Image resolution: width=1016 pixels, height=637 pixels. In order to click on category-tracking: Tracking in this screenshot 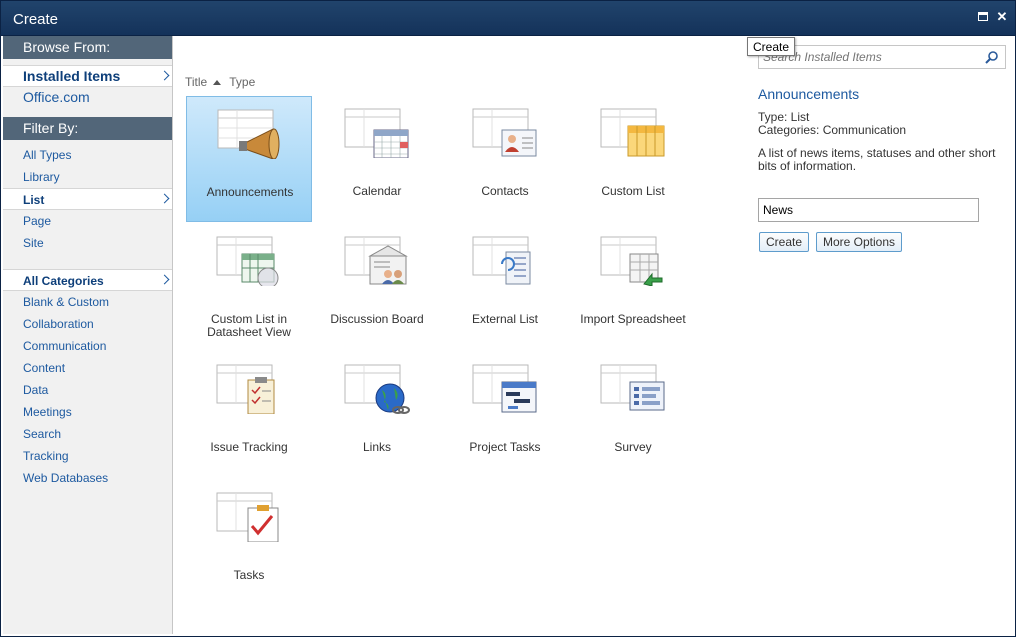, I will do `click(87, 456)`.